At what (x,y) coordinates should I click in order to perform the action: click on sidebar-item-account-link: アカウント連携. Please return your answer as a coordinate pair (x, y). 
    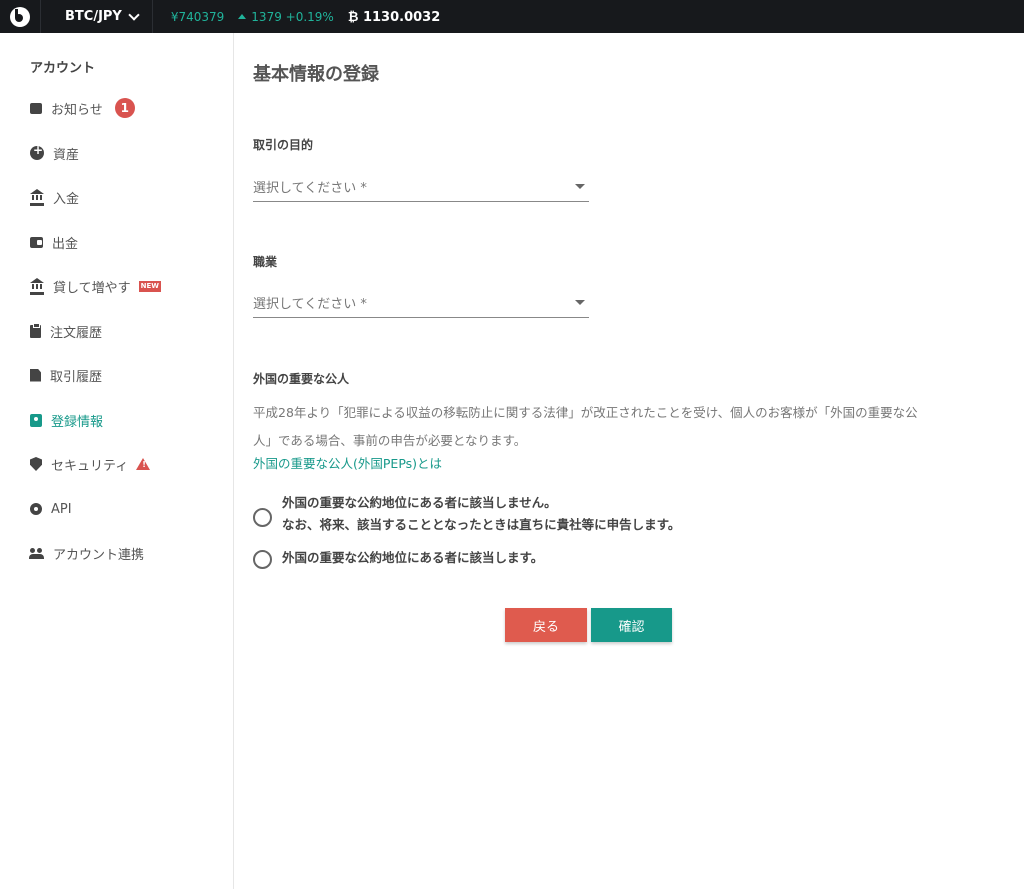
    Looking at the image, I should click on (87, 553).